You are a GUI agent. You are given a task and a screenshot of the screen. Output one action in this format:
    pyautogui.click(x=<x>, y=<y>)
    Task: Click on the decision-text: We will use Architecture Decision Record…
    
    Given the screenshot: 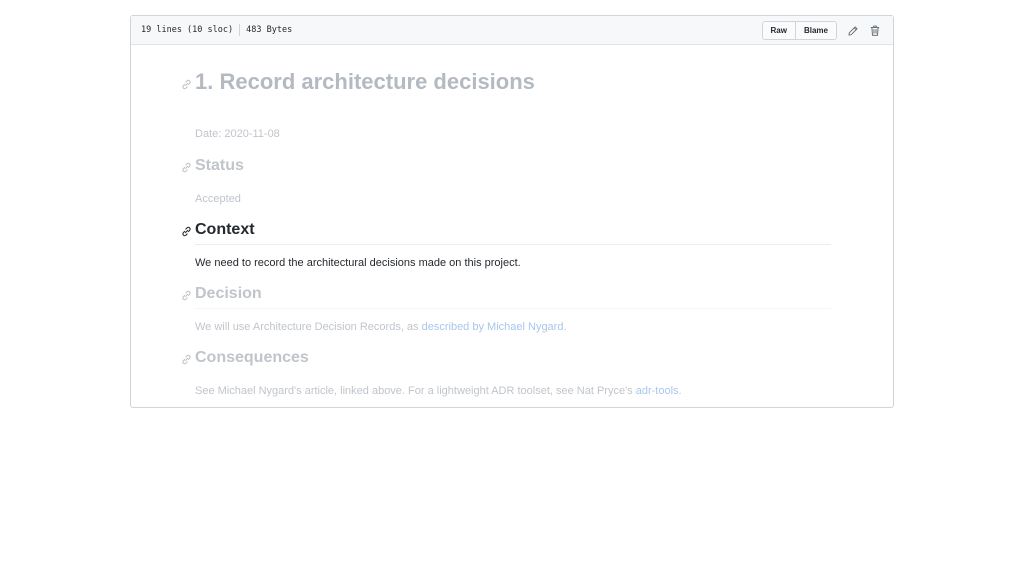 What is the action you would take?
    pyautogui.click(x=513, y=327)
    